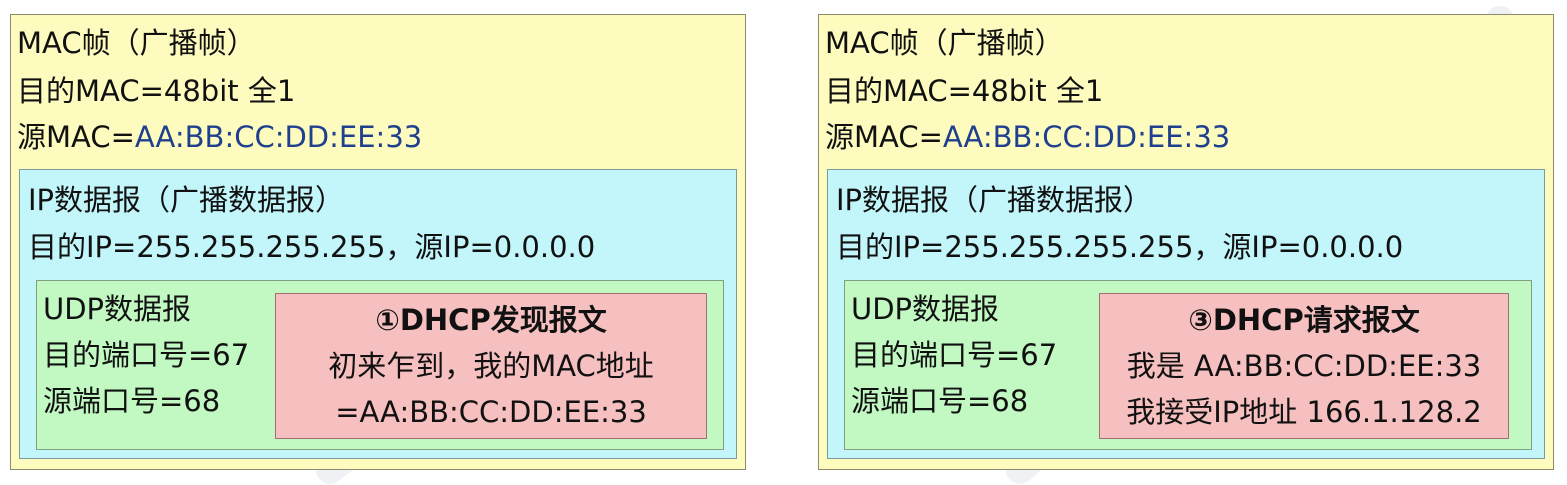  Describe the element at coordinates (491, 320) in the screenshot. I see `dhcp-message-title: ①DHCP发现报文` at that location.